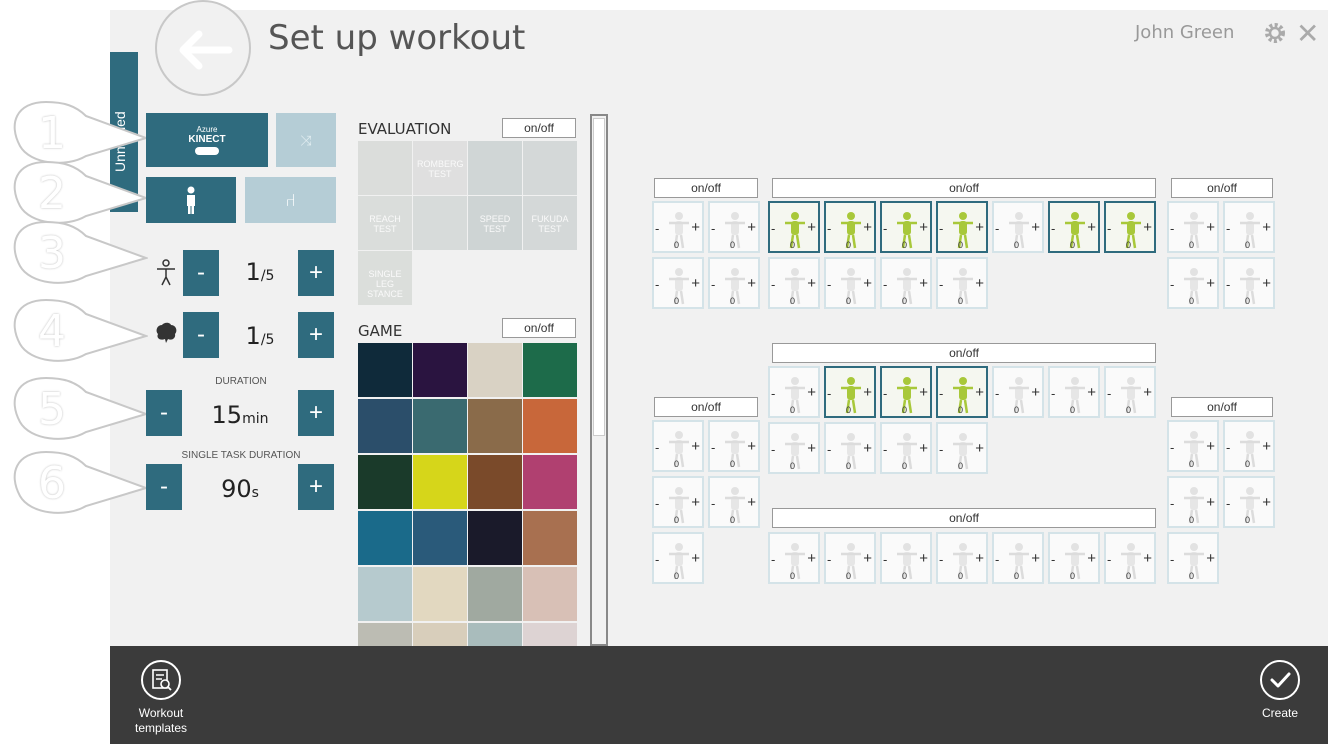  I want to click on kinect-device-button: Azure KINECT, so click(207, 140).